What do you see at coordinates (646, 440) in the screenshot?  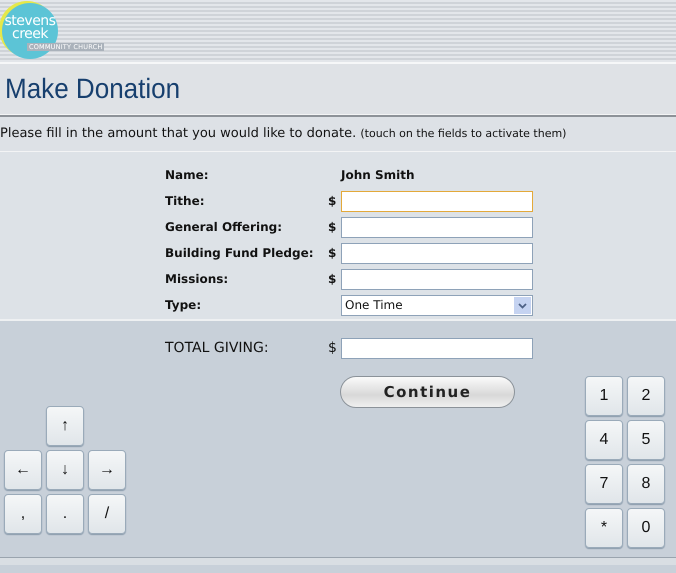 I see `key-button: 5` at bounding box center [646, 440].